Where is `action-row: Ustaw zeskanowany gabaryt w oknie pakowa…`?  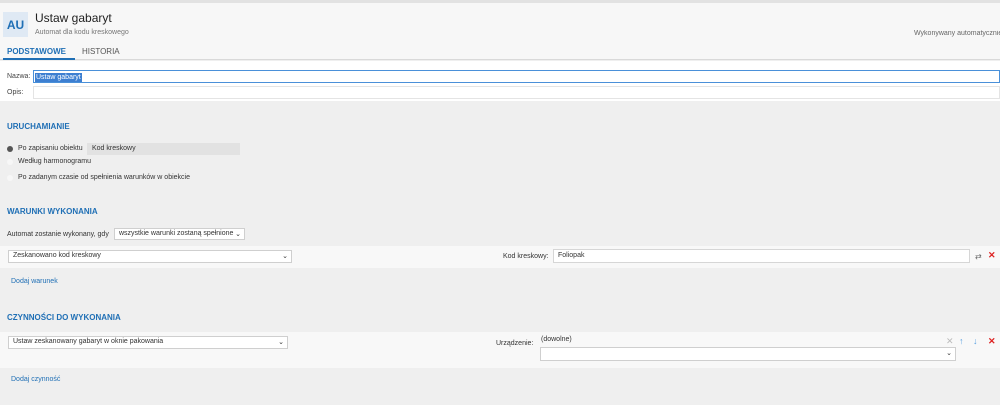 action-row: Ustaw zeskanowany gabaryt w oknie pakowa… is located at coordinates (500, 350).